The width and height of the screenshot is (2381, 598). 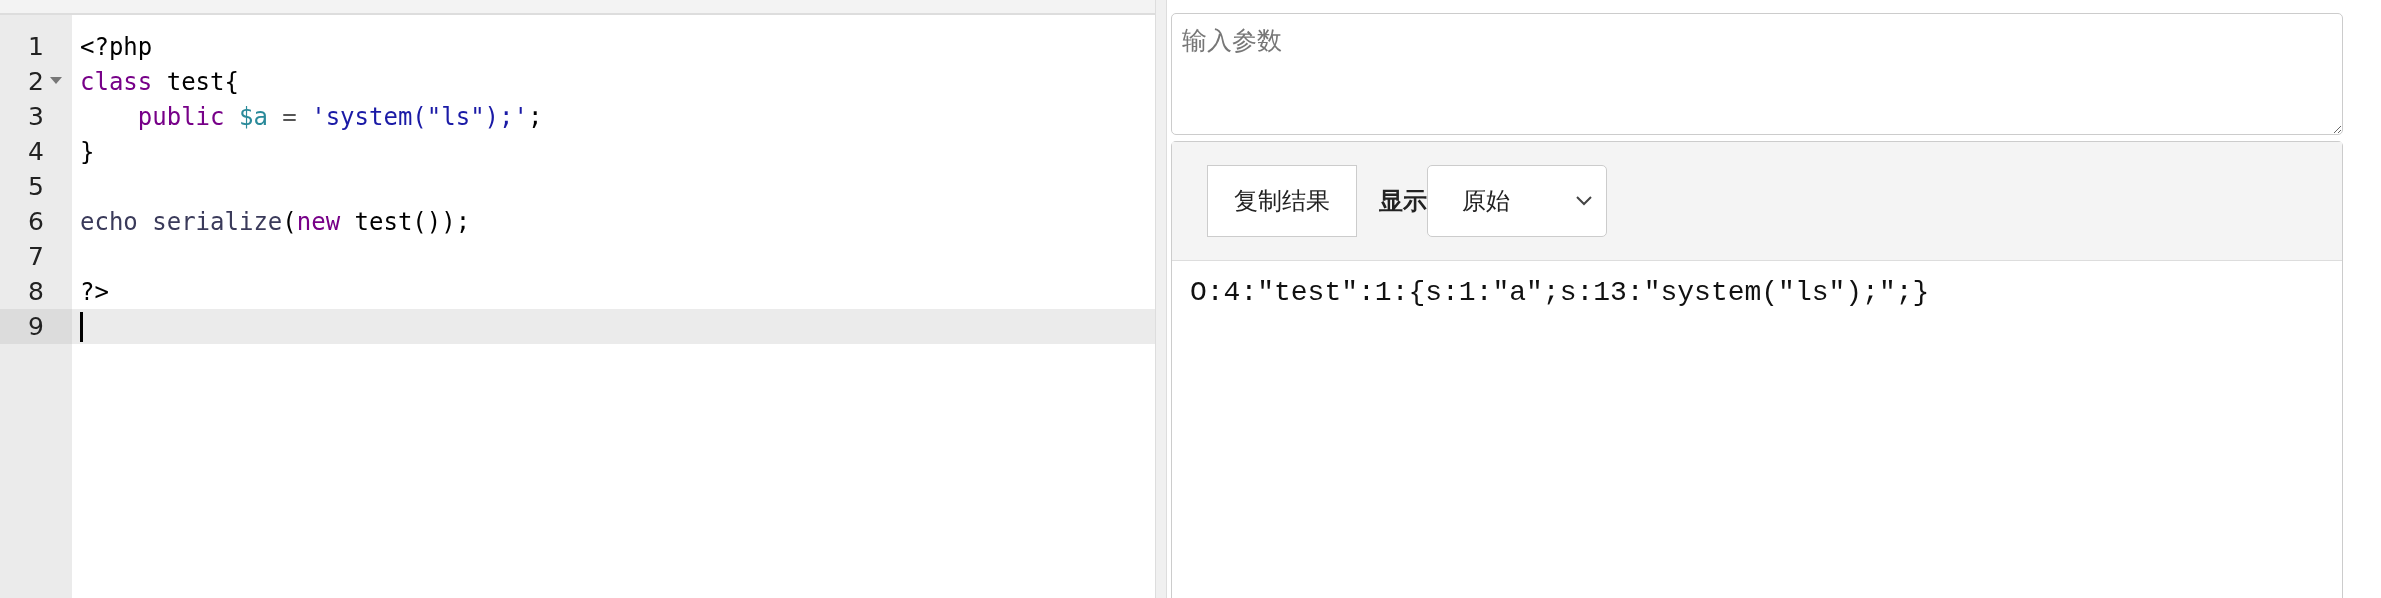 What do you see at coordinates (159, 81) in the screenshot?
I see `code-line: class test{` at bounding box center [159, 81].